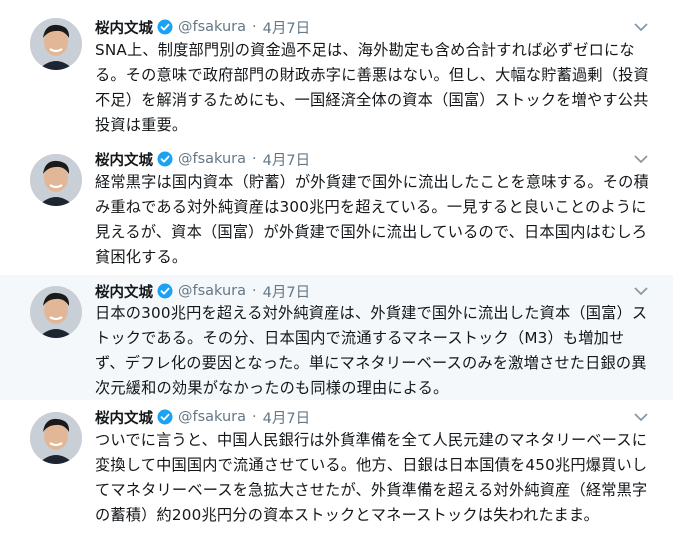 This screenshot has width=673, height=556. I want to click on tweet-text-line: ついでに言うと、中国人民銀行は外貨準備を全て人民元建のマネタリーベースに, so click(371, 440).